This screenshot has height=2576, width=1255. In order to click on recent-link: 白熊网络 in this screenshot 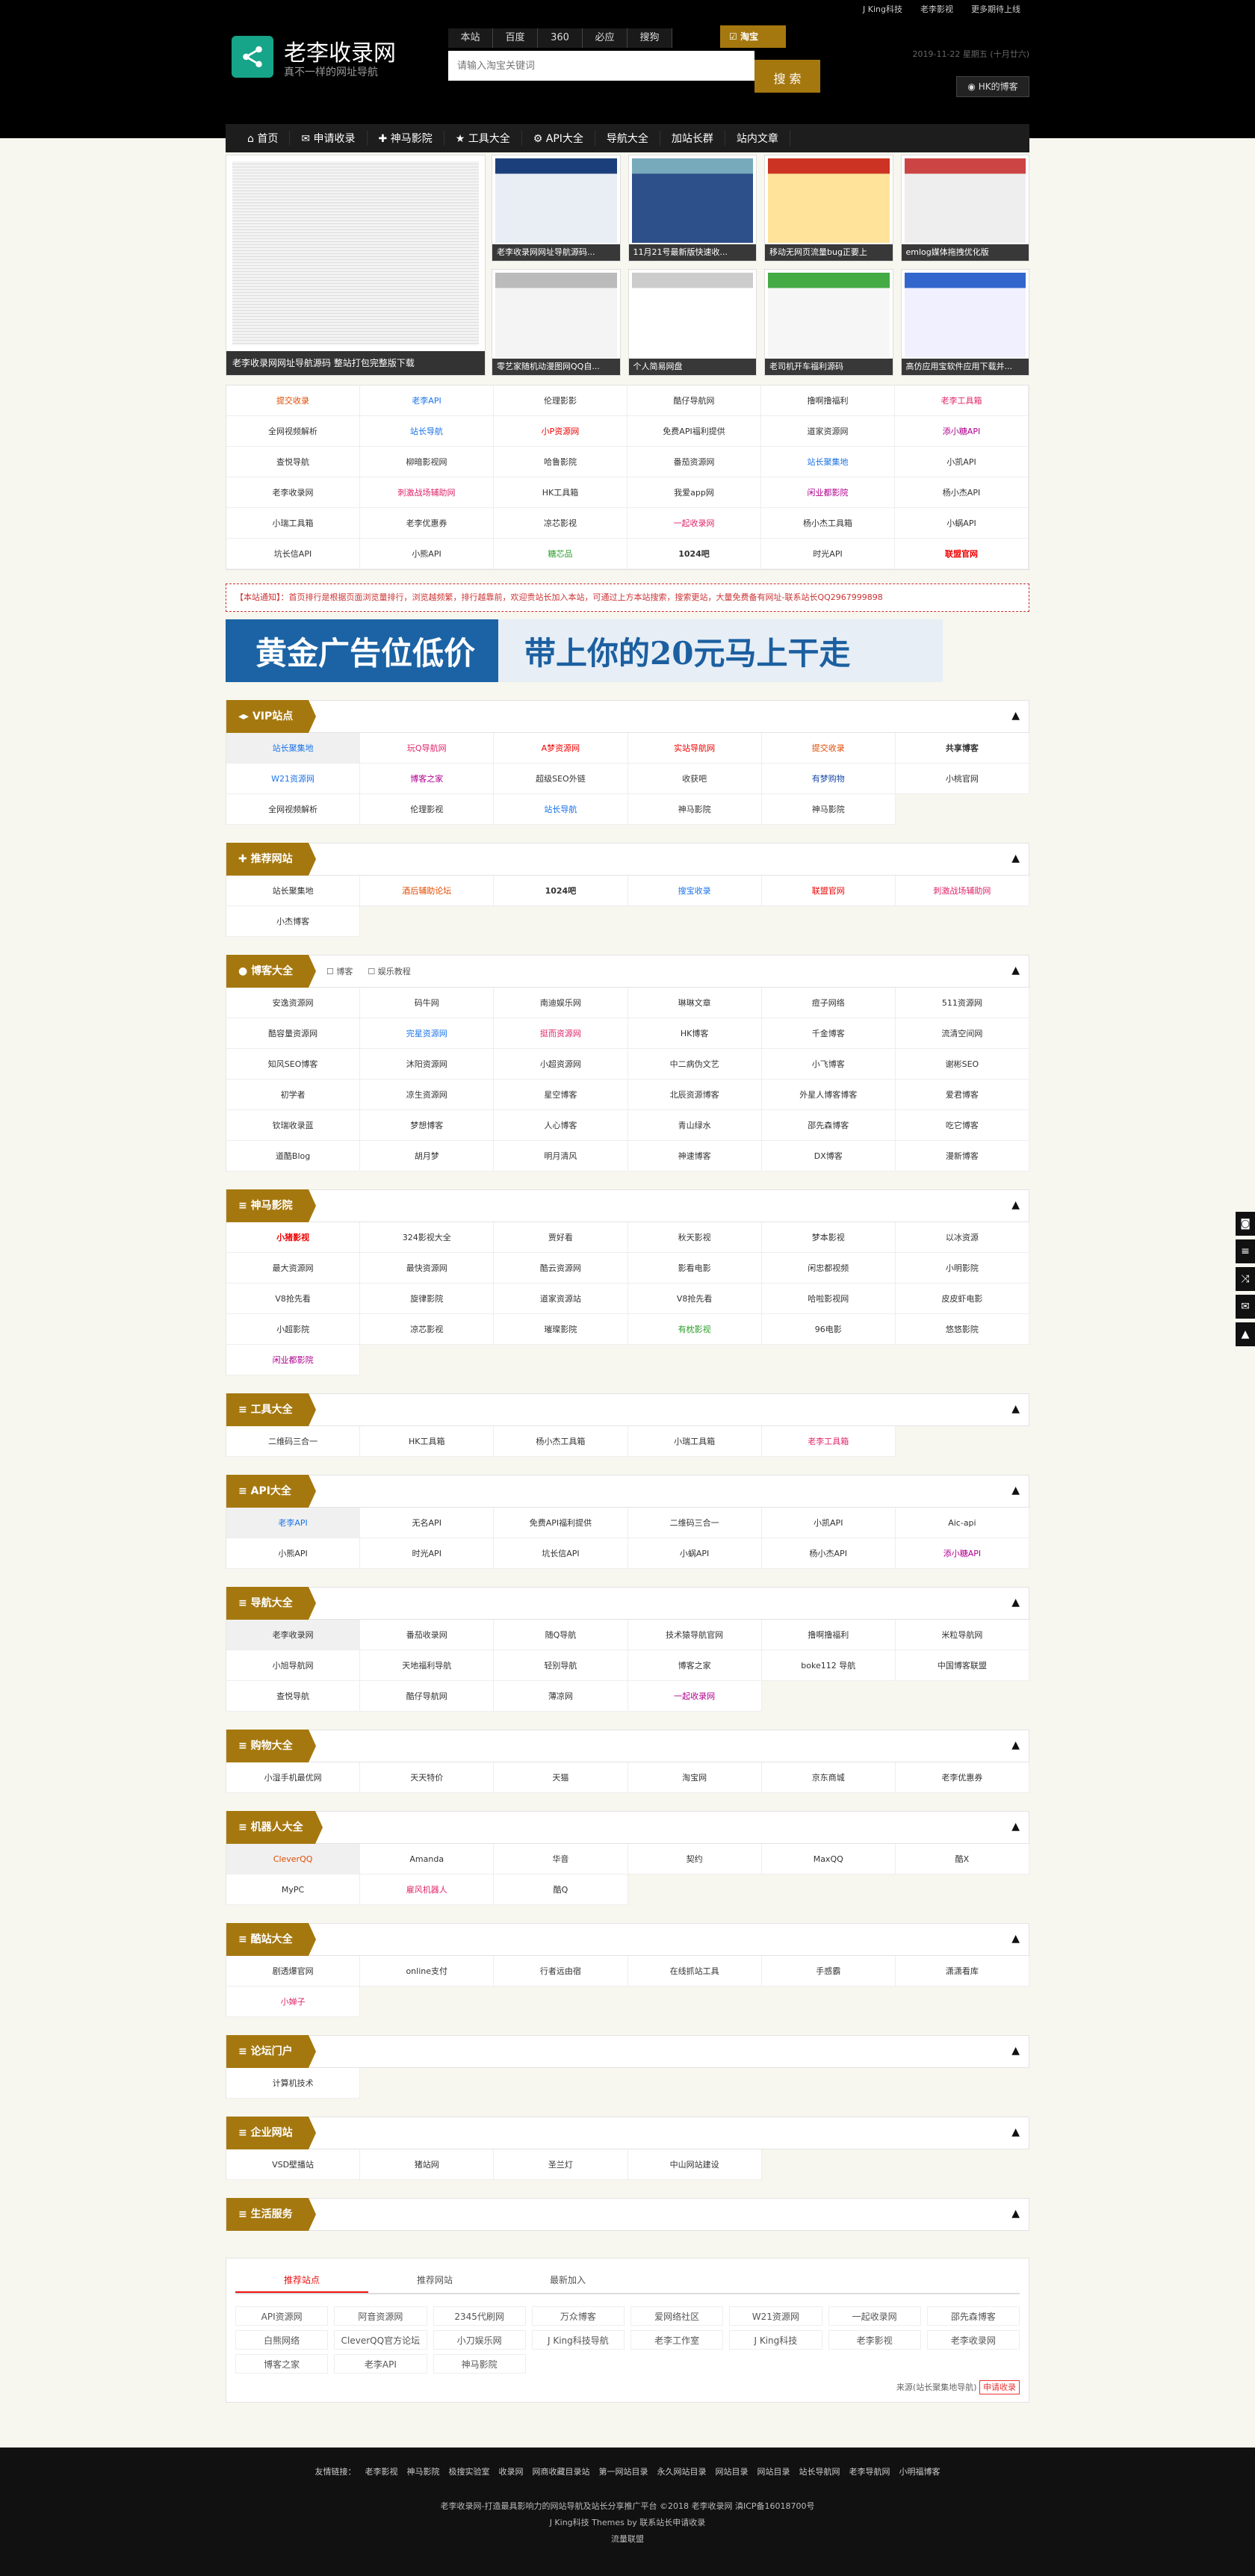, I will do `click(282, 2340)`.